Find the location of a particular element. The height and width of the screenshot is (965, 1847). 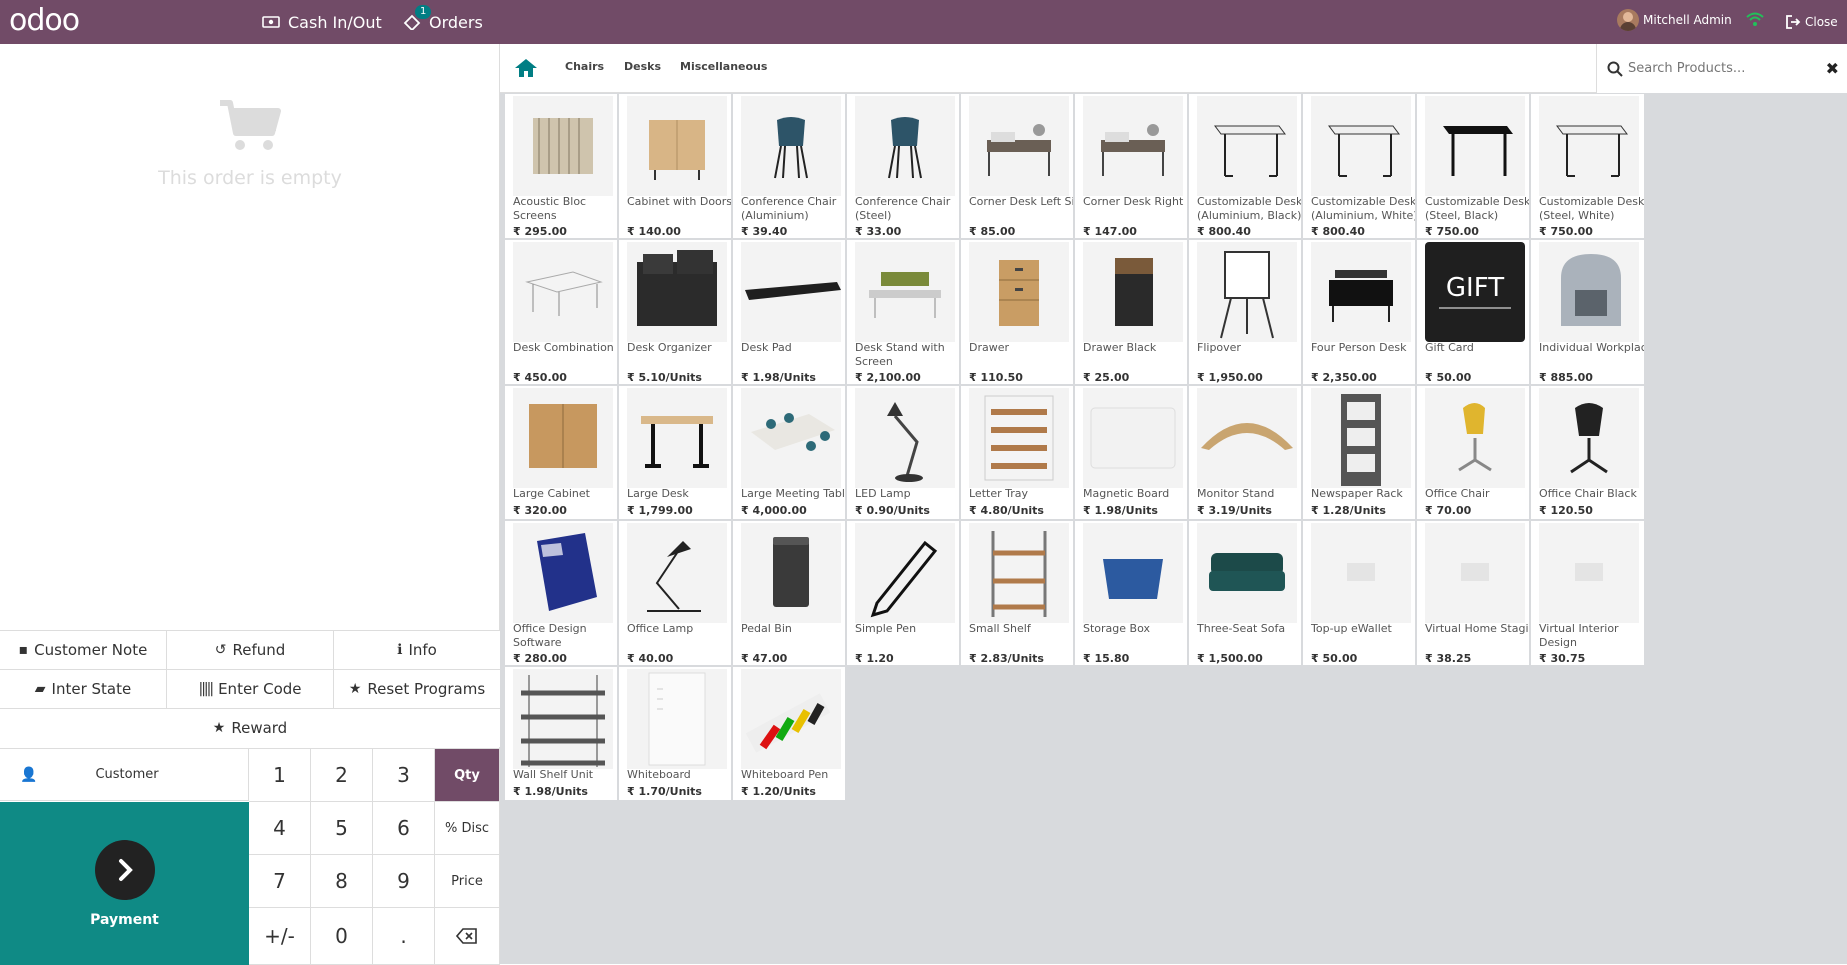

product-price: ₹ 85.00 is located at coordinates (992, 231).